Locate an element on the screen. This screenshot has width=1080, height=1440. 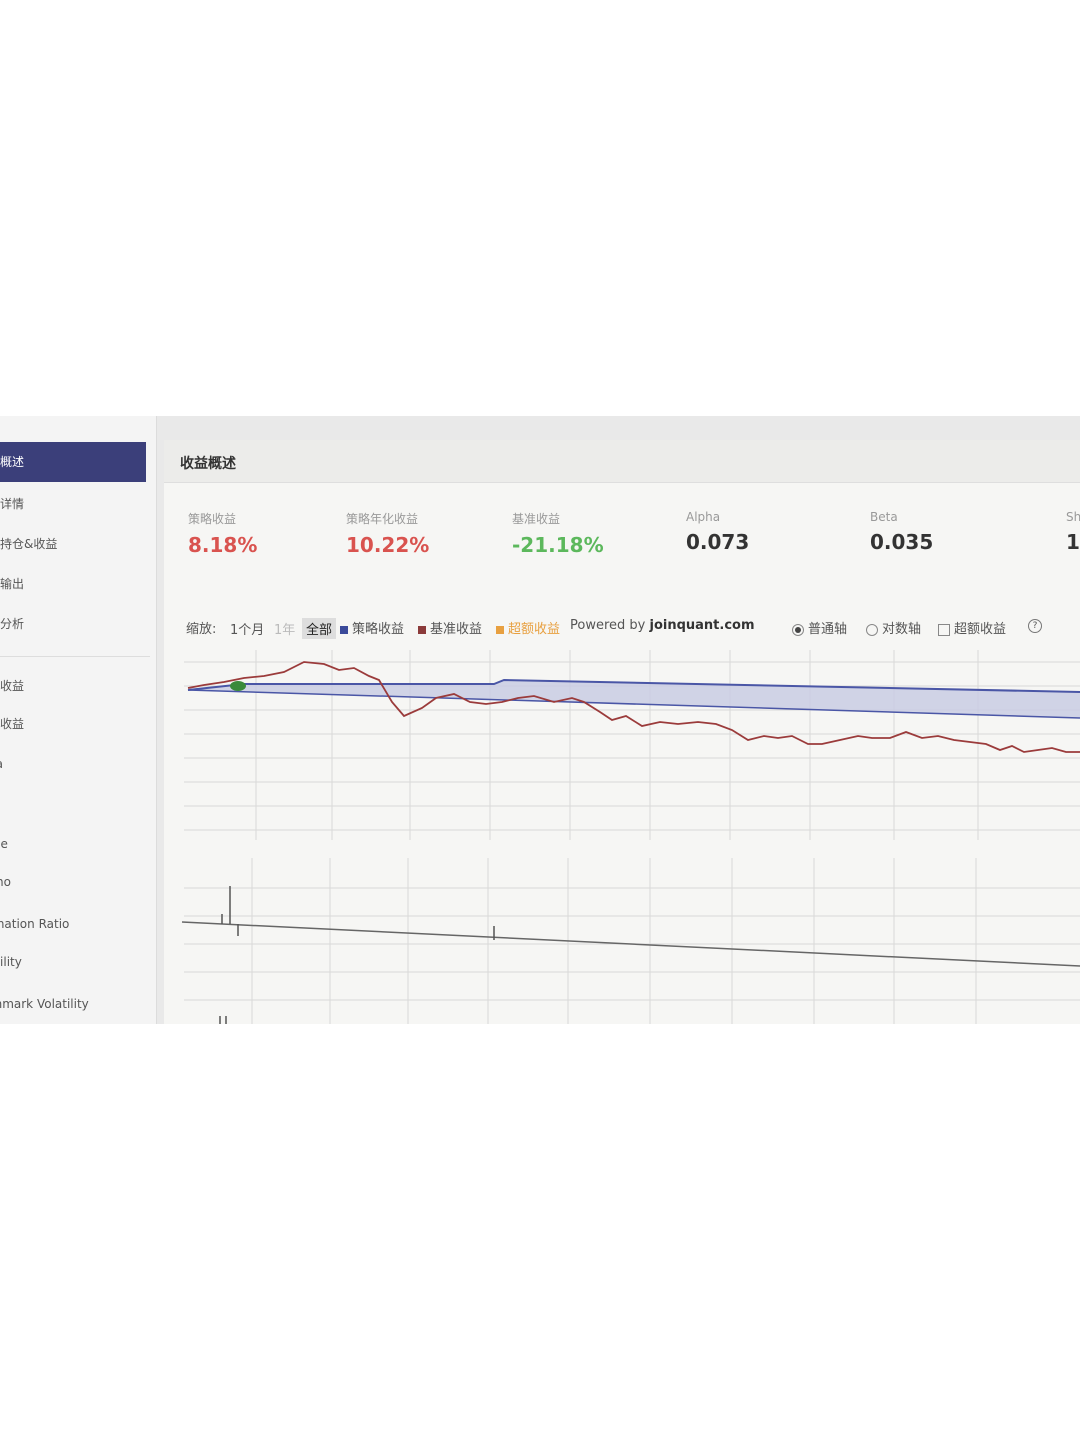
sidebar-divider is located at coordinates (75, 656).